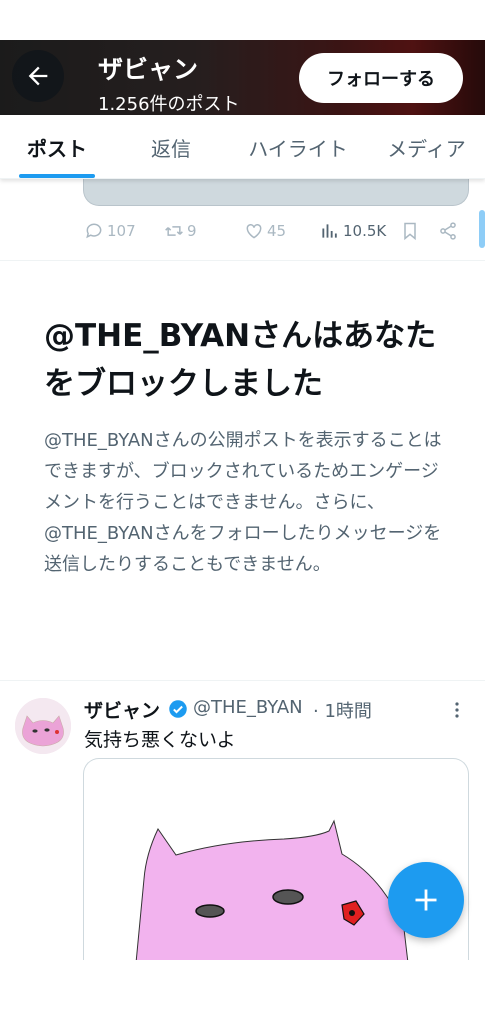 The width and height of the screenshot is (485, 1024). What do you see at coordinates (174, 231) in the screenshot?
I see `repost-arrows-icon` at bounding box center [174, 231].